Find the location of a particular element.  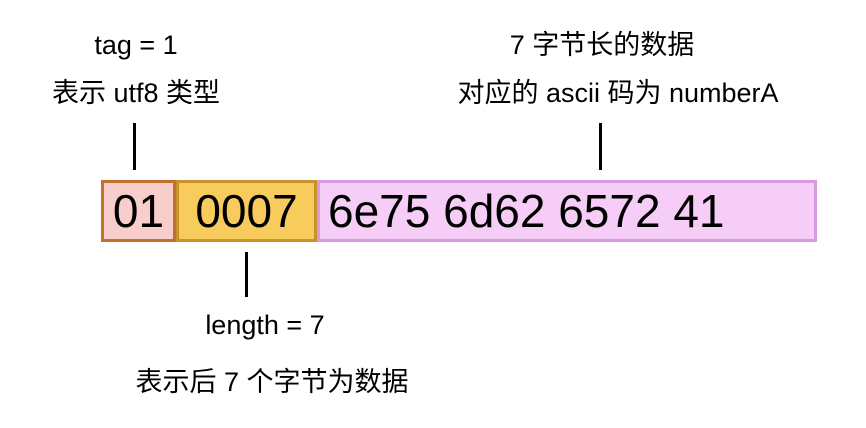

length-value-label: length = 7 is located at coordinates (265, 325).